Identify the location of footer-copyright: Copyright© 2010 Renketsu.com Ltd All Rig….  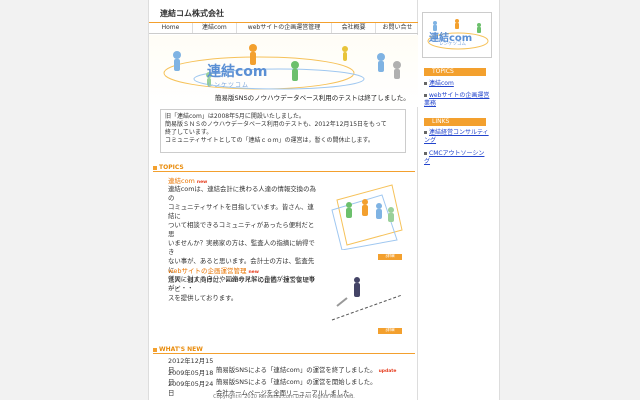
(284, 397).